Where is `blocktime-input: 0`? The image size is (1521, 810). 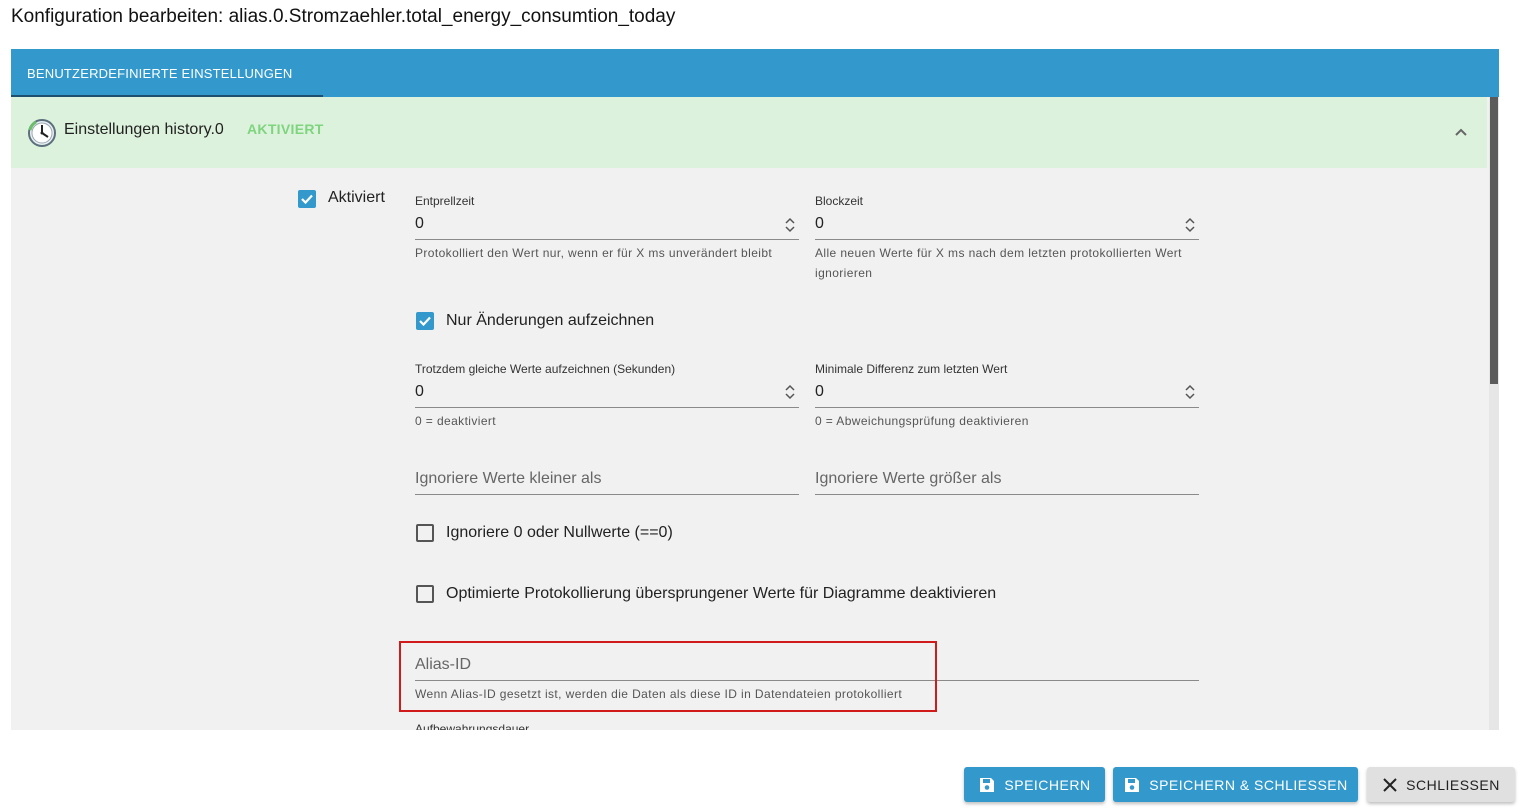 blocktime-input: 0 is located at coordinates (995, 224).